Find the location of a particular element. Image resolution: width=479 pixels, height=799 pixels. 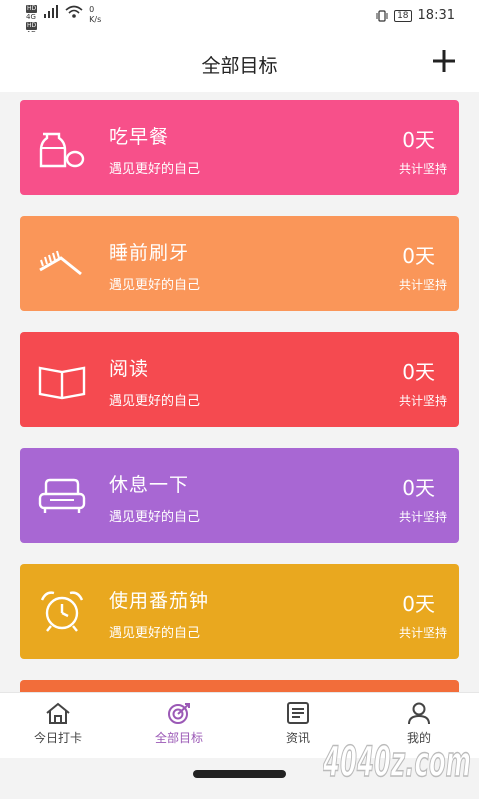

book-icon is located at coordinates (62, 383).